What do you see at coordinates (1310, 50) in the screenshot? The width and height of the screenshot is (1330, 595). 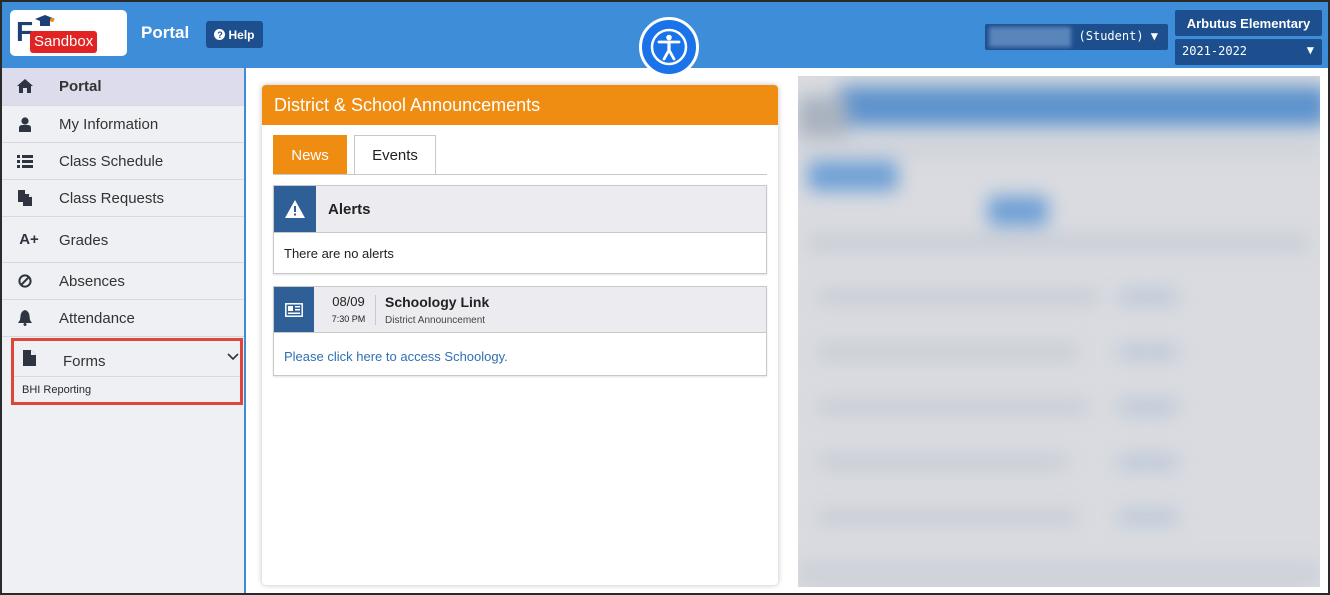 I see `chevron-down-icon: ▼` at bounding box center [1310, 50].